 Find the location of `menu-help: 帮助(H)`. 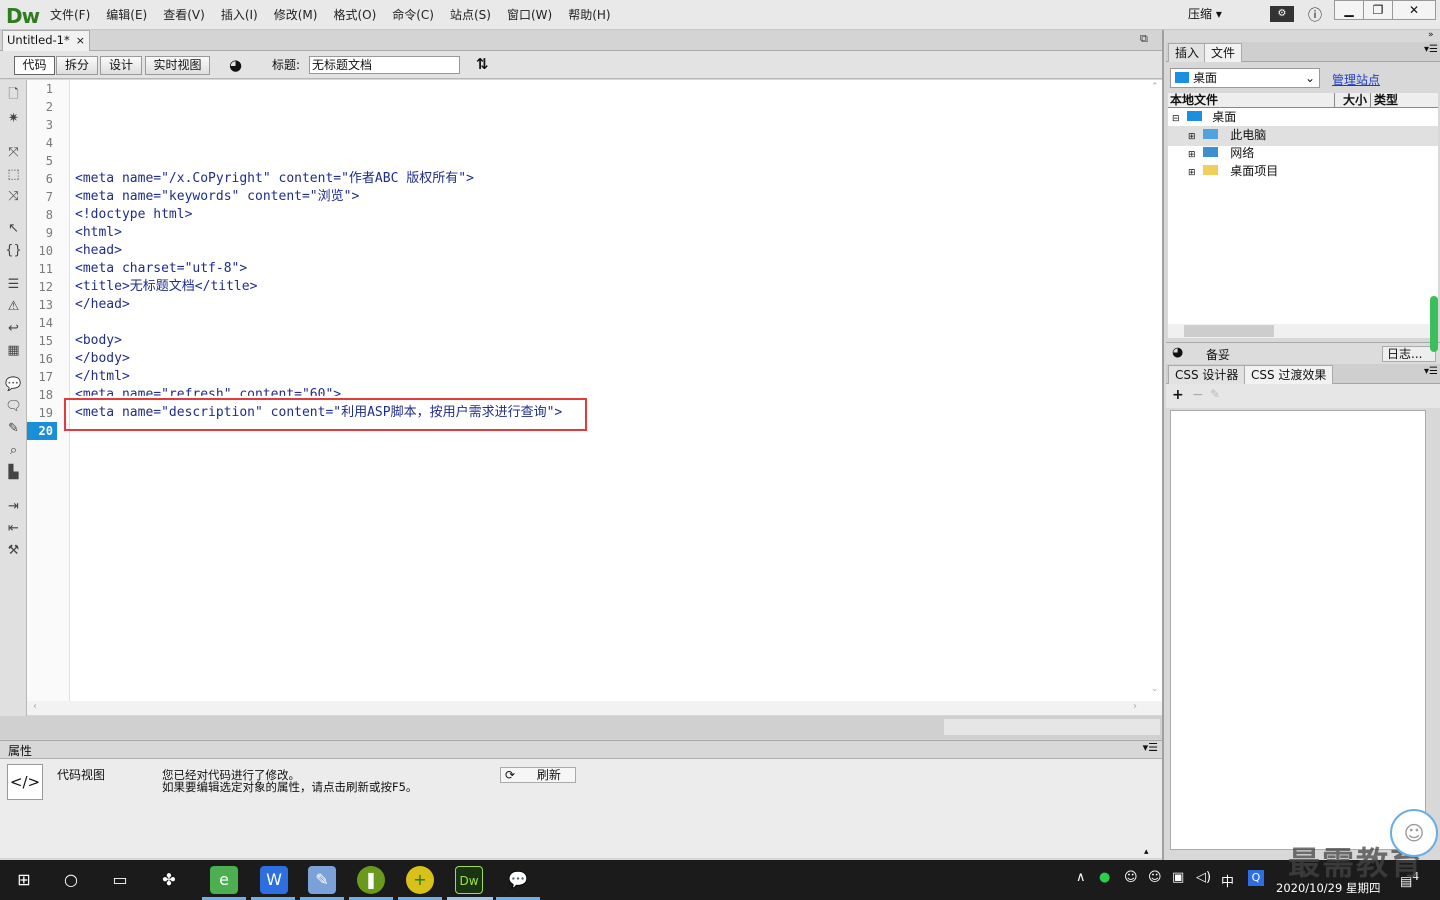

menu-help: 帮助(H) is located at coordinates (589, 15).